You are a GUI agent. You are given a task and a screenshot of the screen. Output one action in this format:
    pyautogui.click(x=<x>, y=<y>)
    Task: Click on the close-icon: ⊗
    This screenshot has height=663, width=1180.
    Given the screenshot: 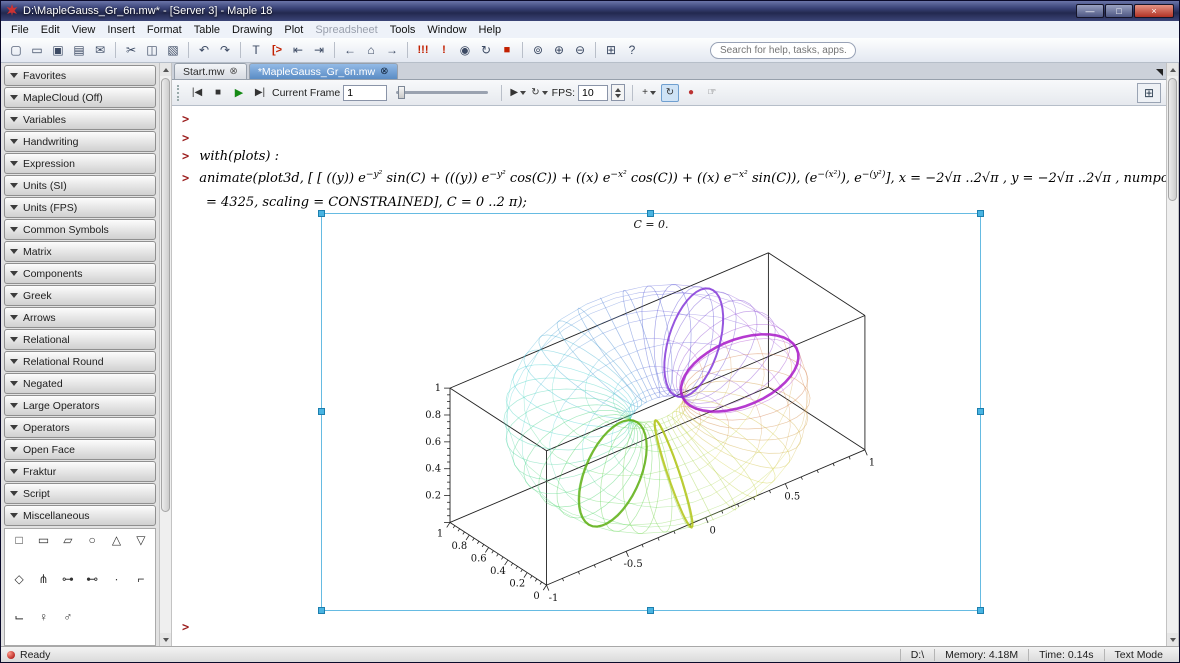 What is the action you would take?
    pyautogui.click(x=233, y=71)
    